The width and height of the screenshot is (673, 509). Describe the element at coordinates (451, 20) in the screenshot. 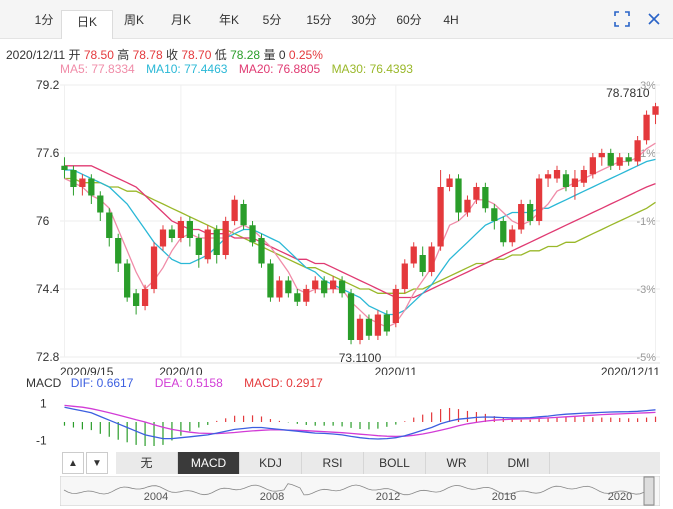

I see `tab-9: 4H` at that location.